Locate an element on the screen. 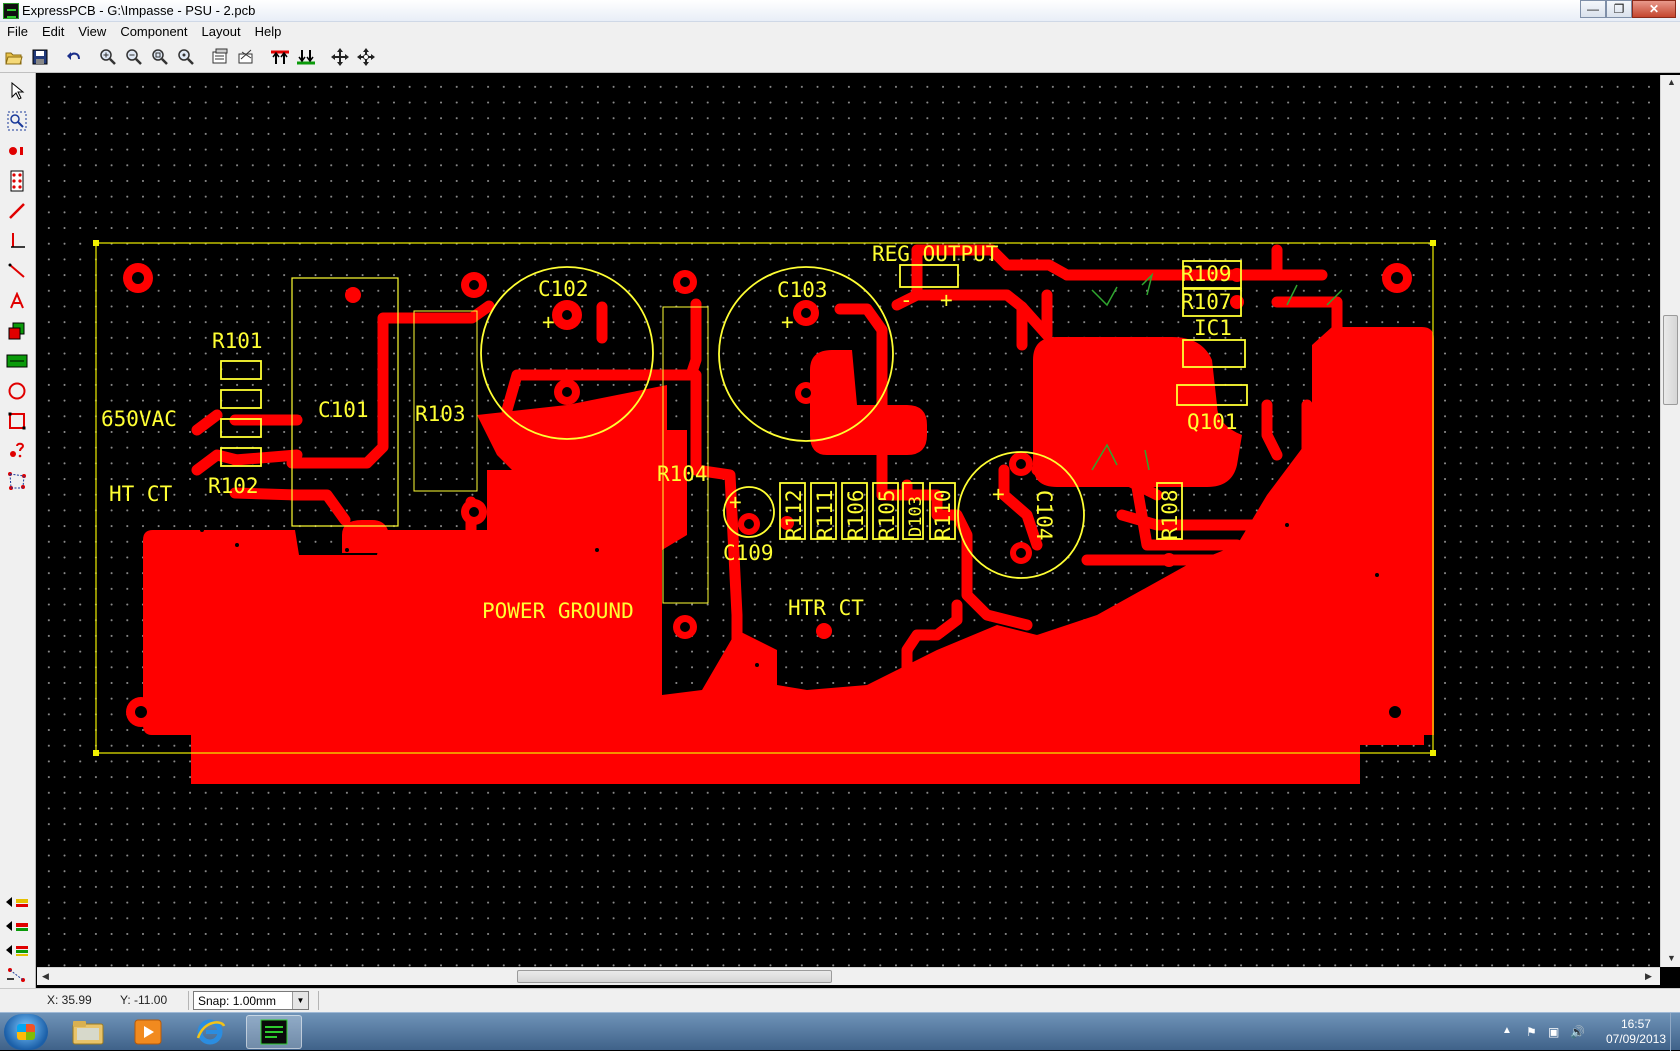 The width and height of the screenshot is (1680, 1051). scroll-down-icon: ▼ is located at coordinates (1671, 958).